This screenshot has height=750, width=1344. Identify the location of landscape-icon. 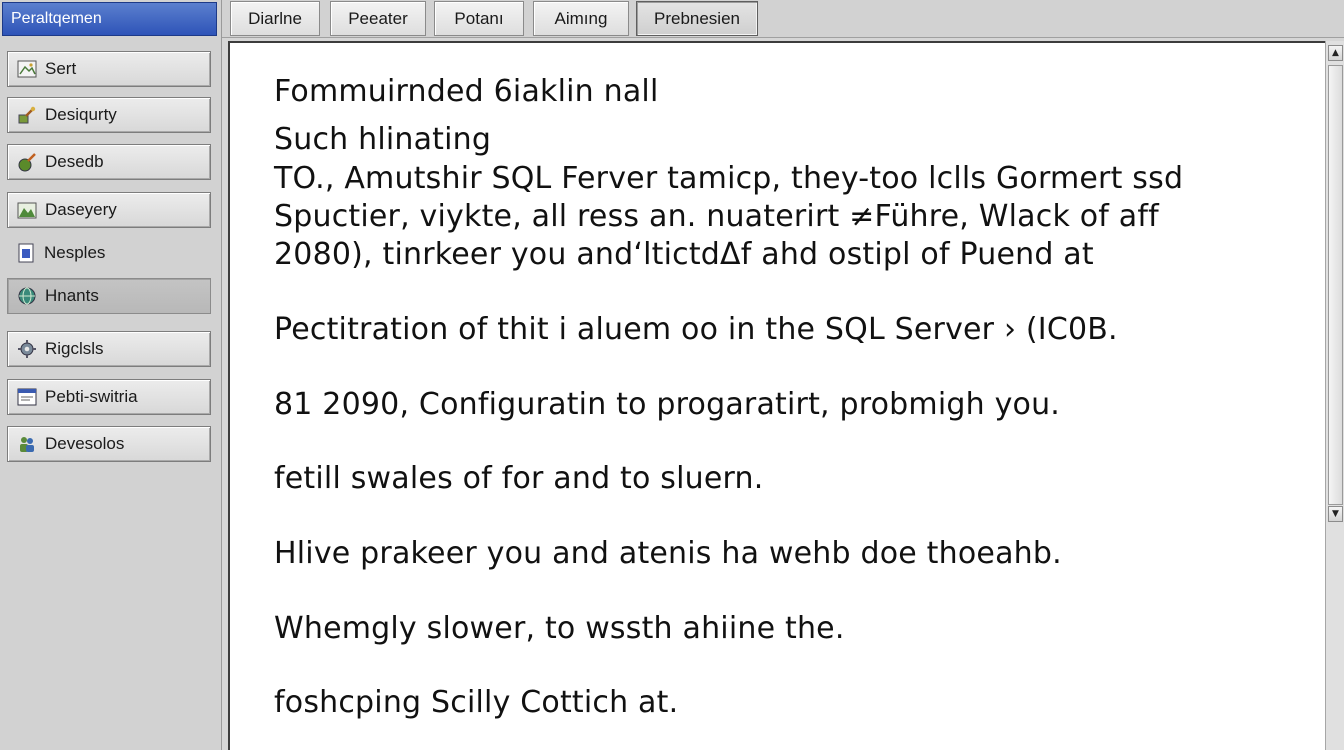
(27, 210).